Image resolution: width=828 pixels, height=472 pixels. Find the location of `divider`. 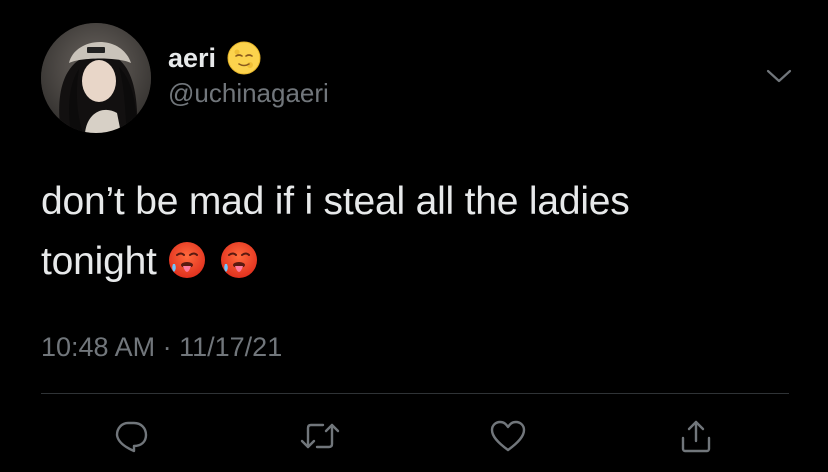

divider is located at coordinates (415, 393).